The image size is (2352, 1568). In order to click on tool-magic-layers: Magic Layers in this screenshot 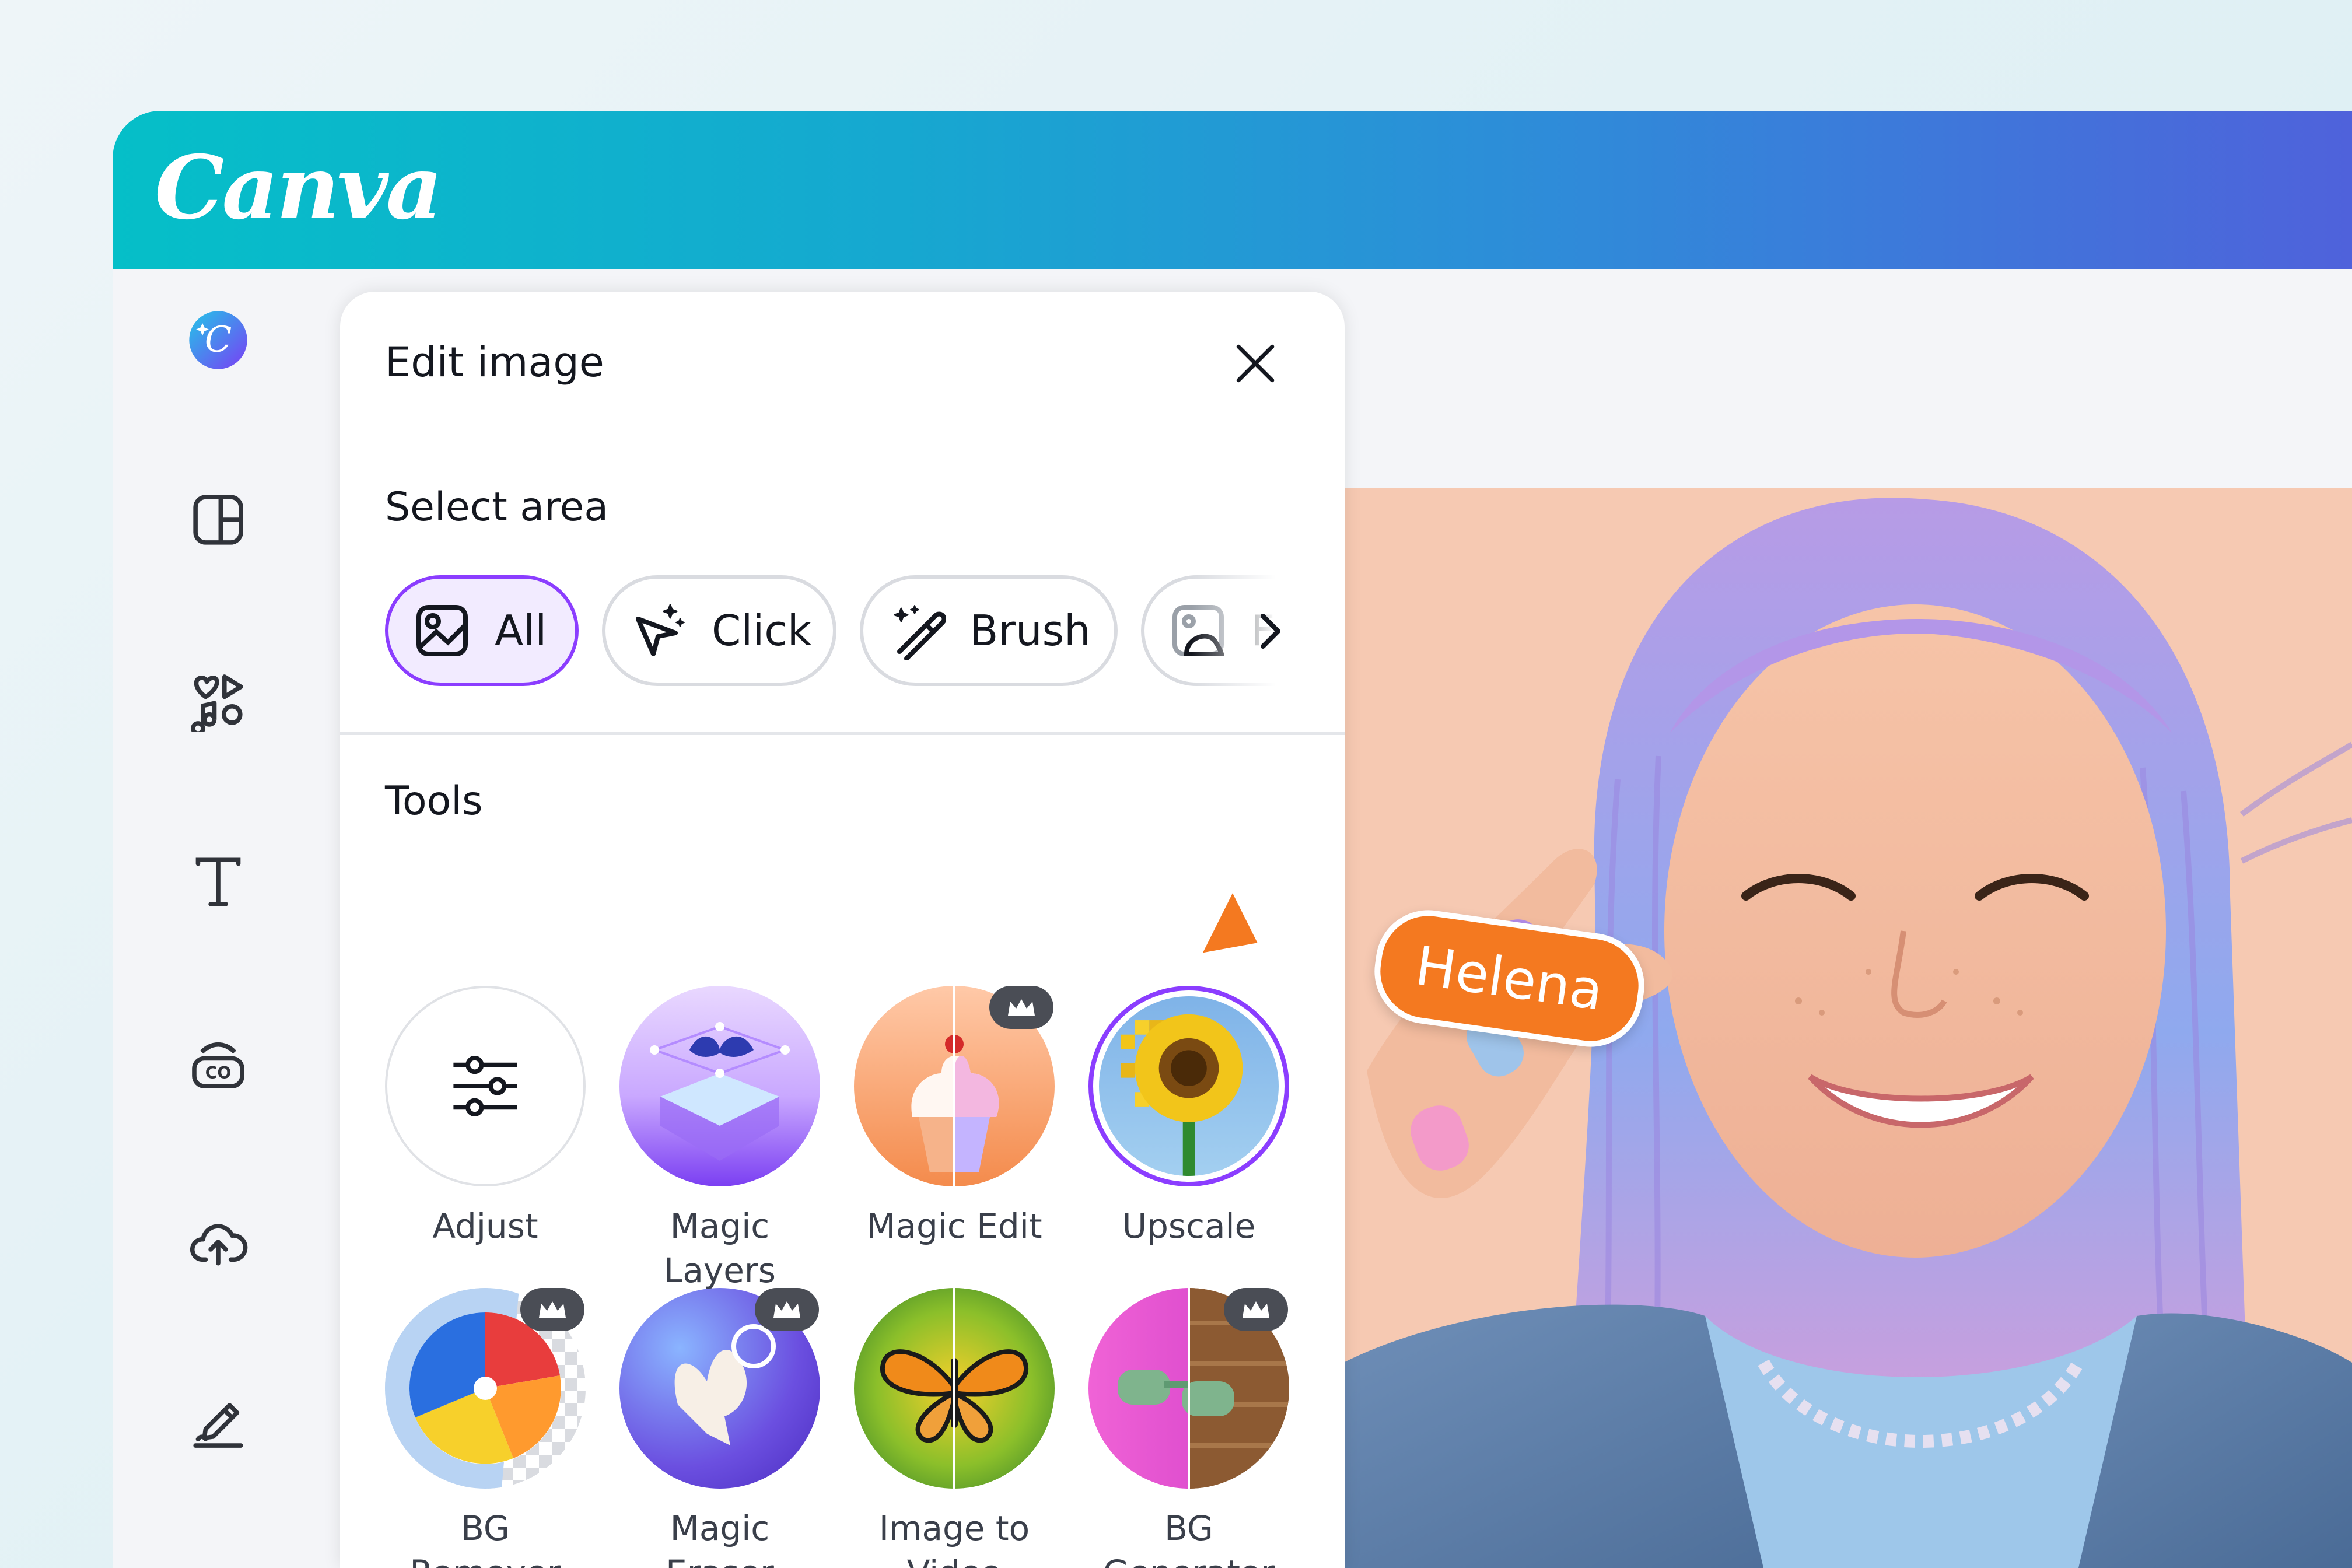, I will do `click(720, 1139)`.